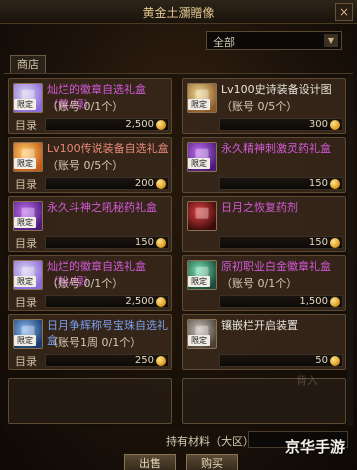 The height and width of the screenshot is (470, 357). Describe the element at coordinates (350, 251) in the screenshot. I see `scrollbar` at that location.